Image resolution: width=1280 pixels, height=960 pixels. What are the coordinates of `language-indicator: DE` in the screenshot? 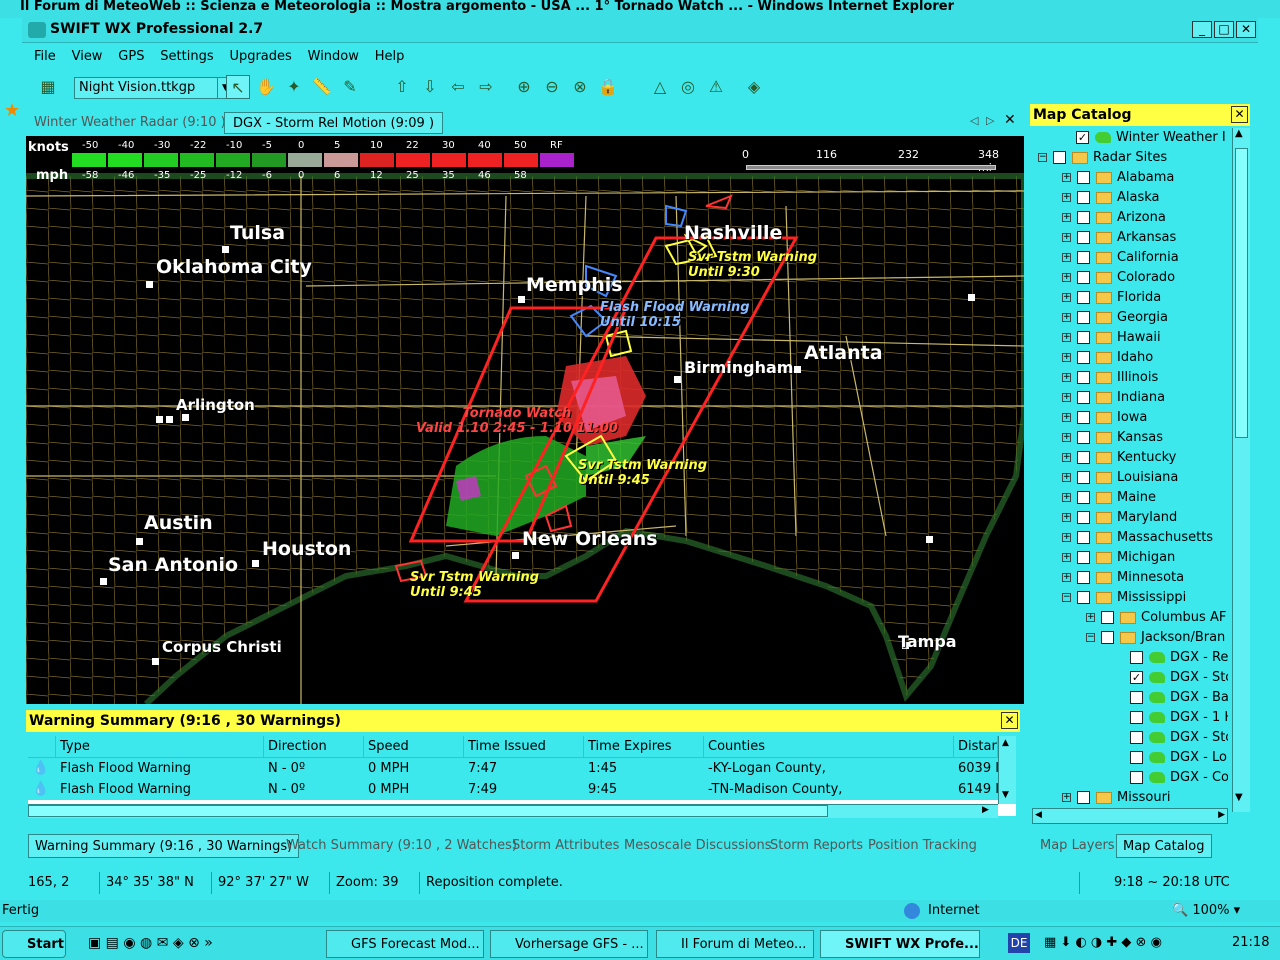 It's located at (1019, 943).